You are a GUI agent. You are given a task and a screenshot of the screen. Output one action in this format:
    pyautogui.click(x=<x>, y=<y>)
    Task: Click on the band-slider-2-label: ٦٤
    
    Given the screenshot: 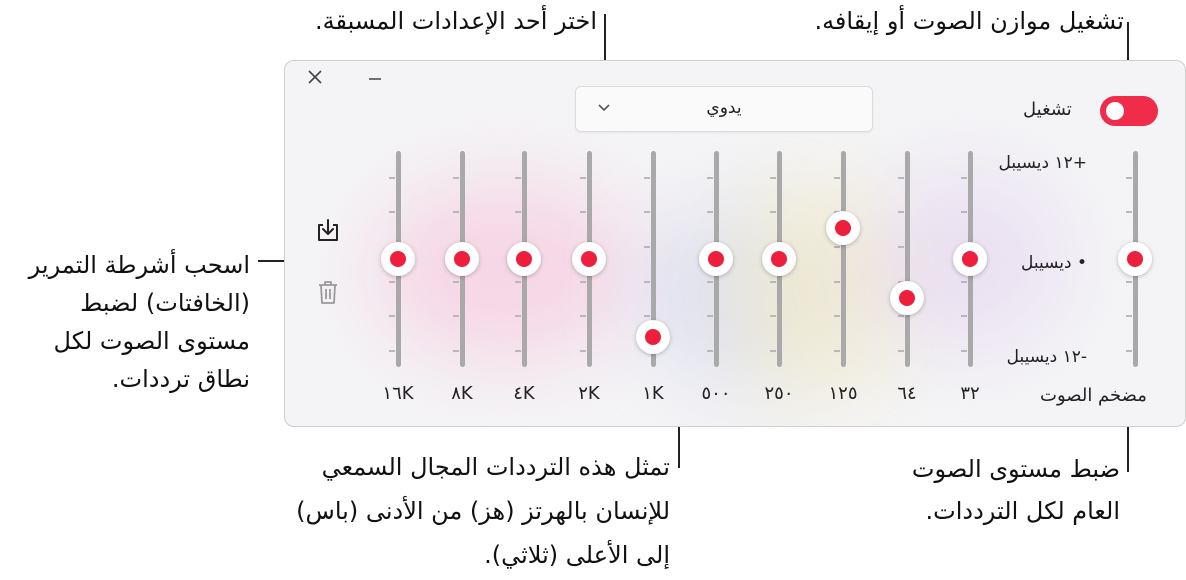 What is the action you would take?
    pyautogui.click(x=907, y=393)
    